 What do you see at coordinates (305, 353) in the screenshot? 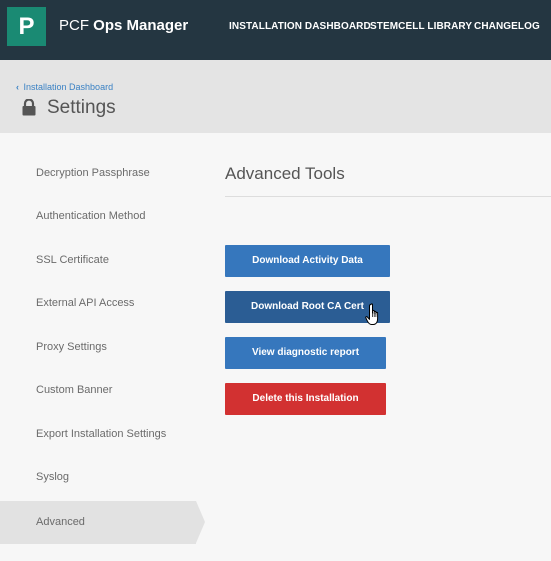
I see `view-diagnostic-report-button: View diagnostic report` at bounding box center [305, 353].